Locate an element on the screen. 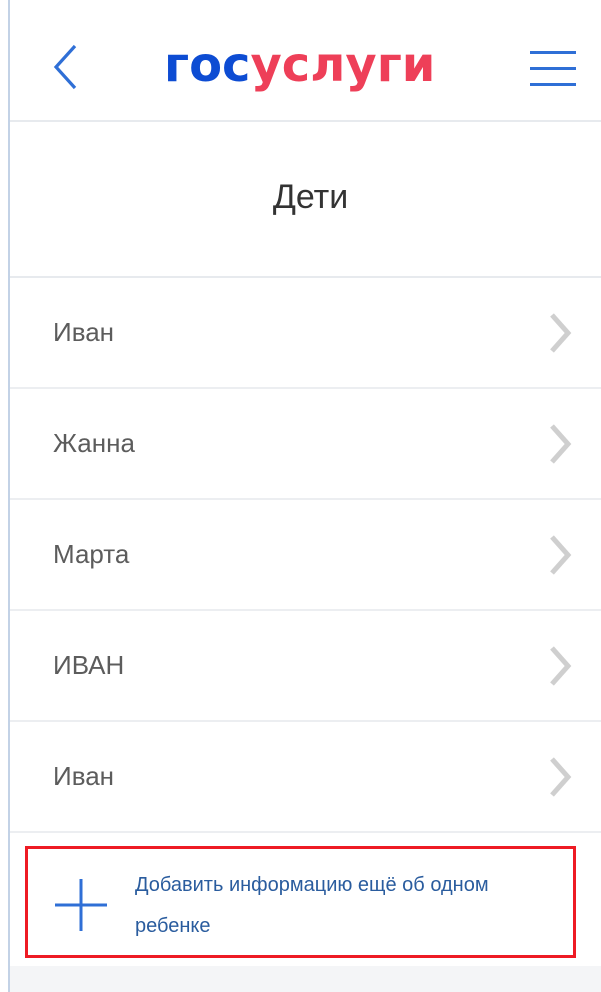 The image size is (601, 992). gosuslugi-logo: госуслуги is located at coordinates (299, 65).